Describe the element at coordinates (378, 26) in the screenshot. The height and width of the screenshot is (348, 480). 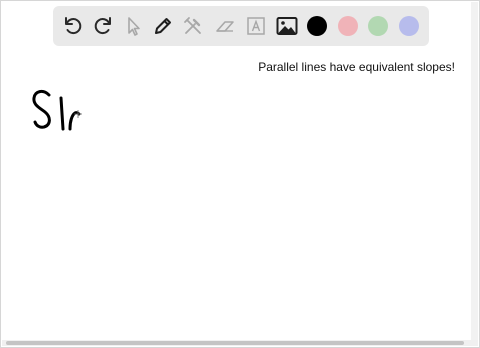
I see `color-swatch-green` at that location.